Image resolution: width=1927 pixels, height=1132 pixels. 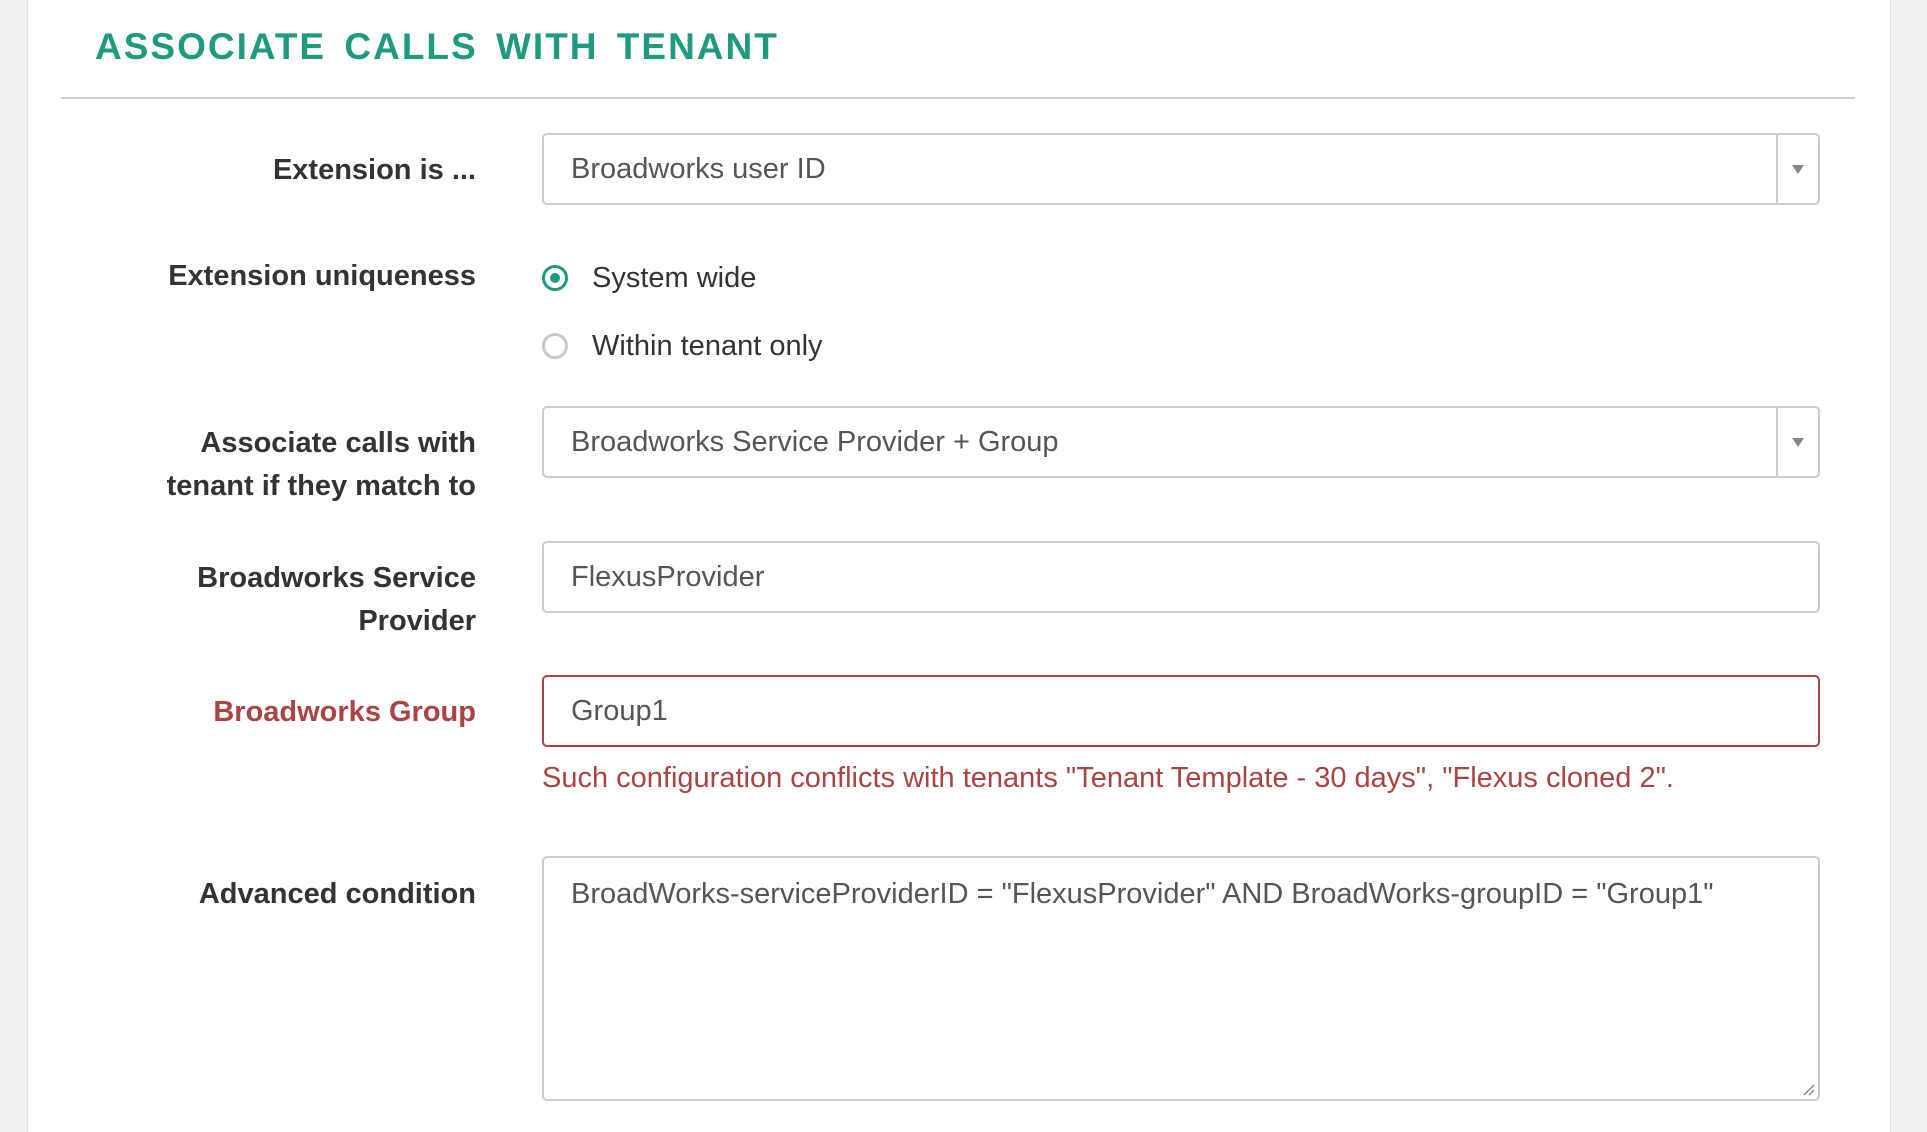 I want to click on radio-button-unchecked, so click(x=555, y=346).